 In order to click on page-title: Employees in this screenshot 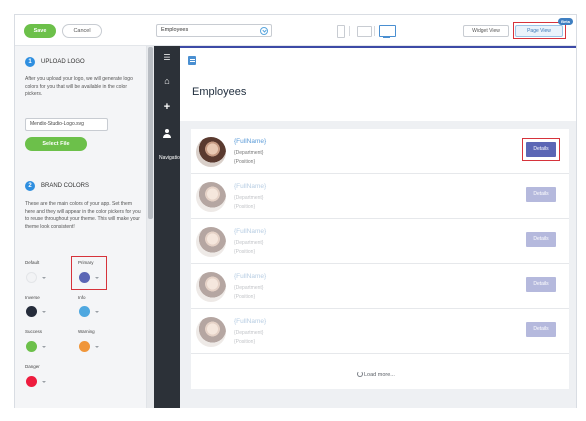, I will do `click(219, 92)`.